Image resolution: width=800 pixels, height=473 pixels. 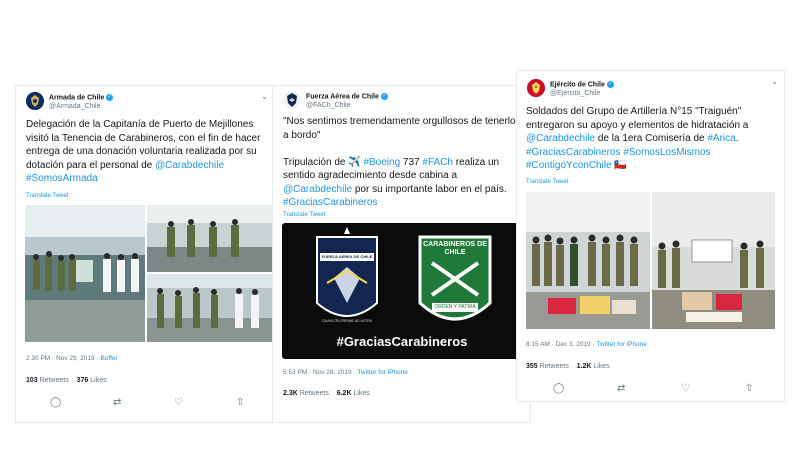 What do you see at coordinates (568, 366) in the screenshot?
I see `tweet-stats: 355 Retweets 1.2K Likes` at bounding box center [568, 366].